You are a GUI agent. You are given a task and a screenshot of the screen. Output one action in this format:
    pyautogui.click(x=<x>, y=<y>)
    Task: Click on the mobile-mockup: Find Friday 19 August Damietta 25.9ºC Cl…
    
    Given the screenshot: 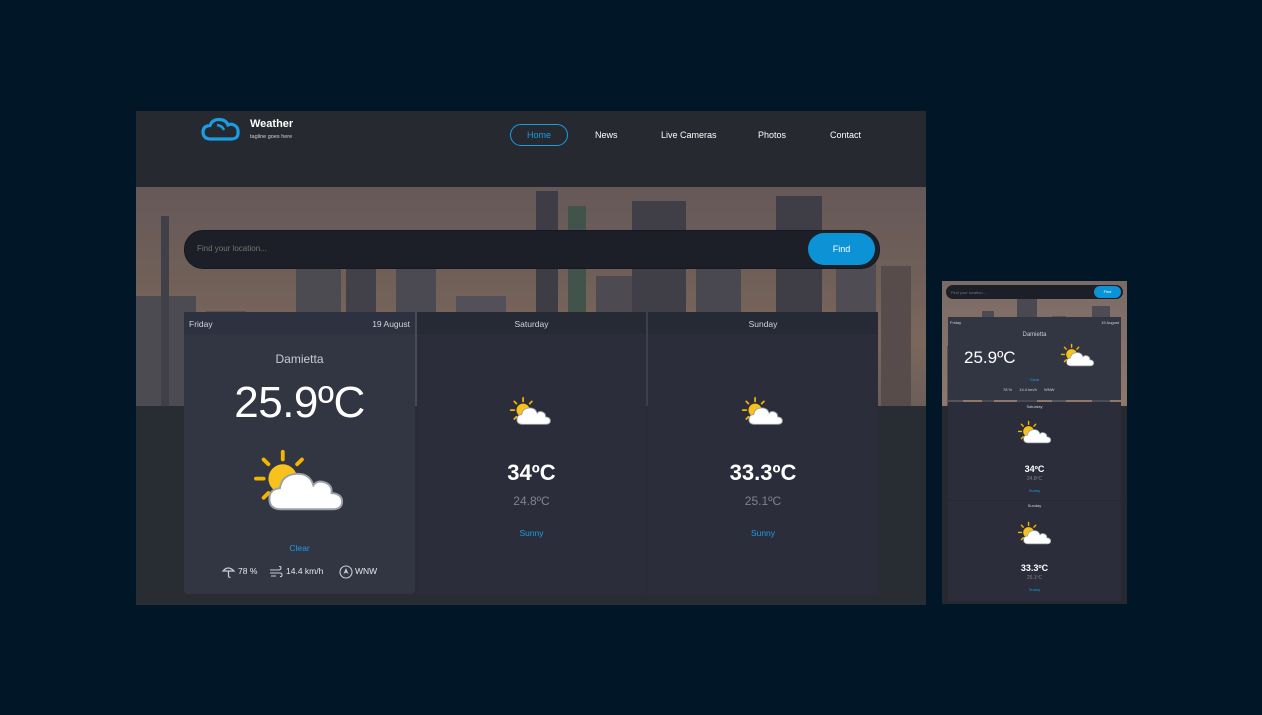 What is the action you would take?
    pyautogui.click(x=1034, y=442)
    